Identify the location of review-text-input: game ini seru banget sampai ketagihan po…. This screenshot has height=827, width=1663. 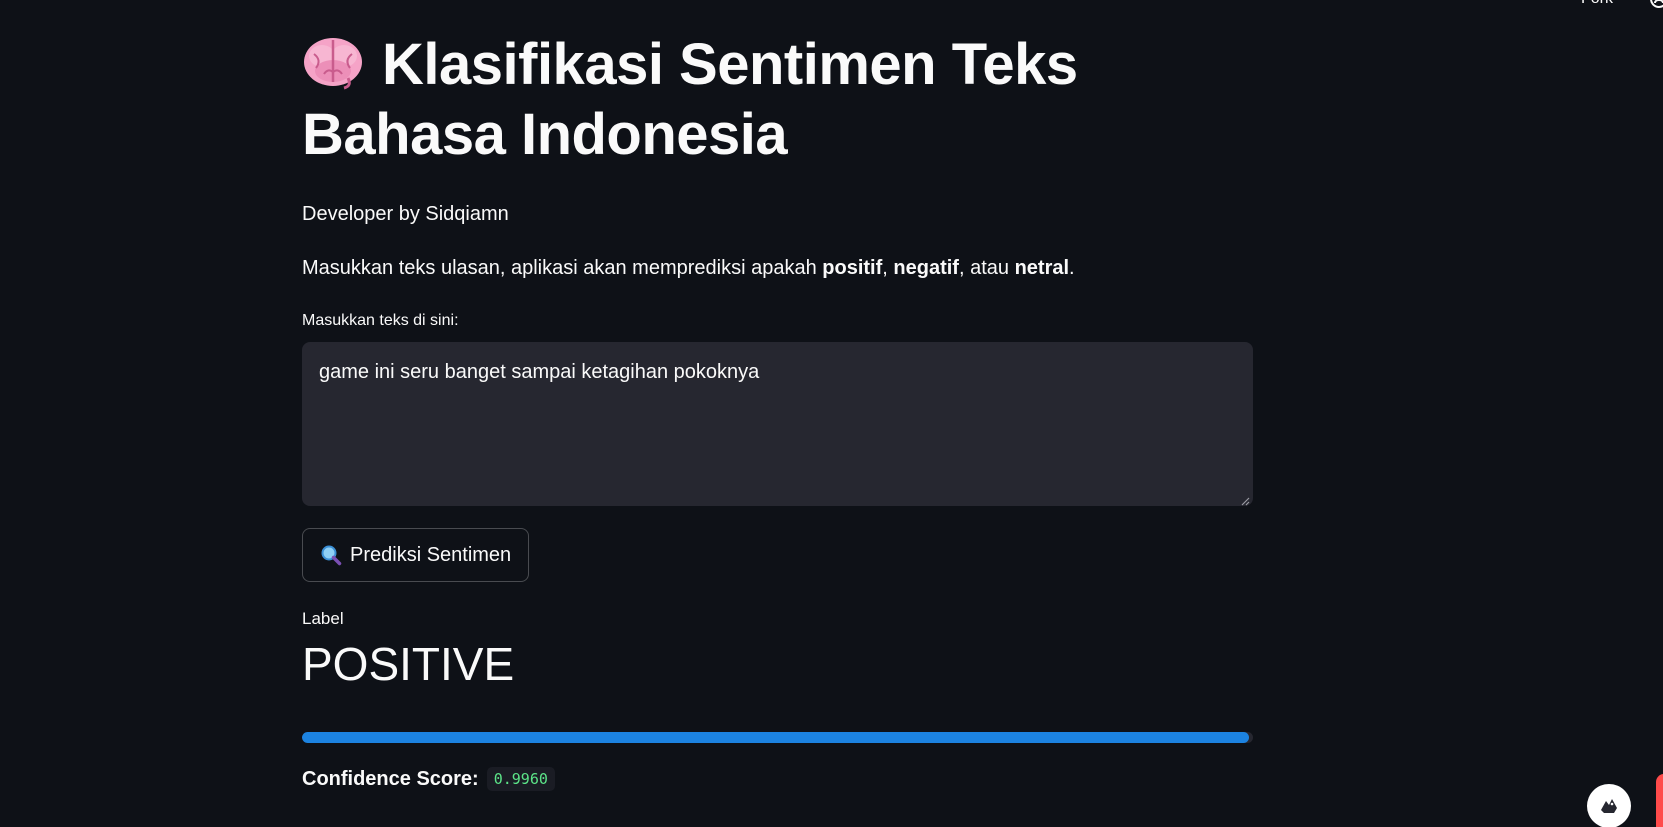
(777, 424).